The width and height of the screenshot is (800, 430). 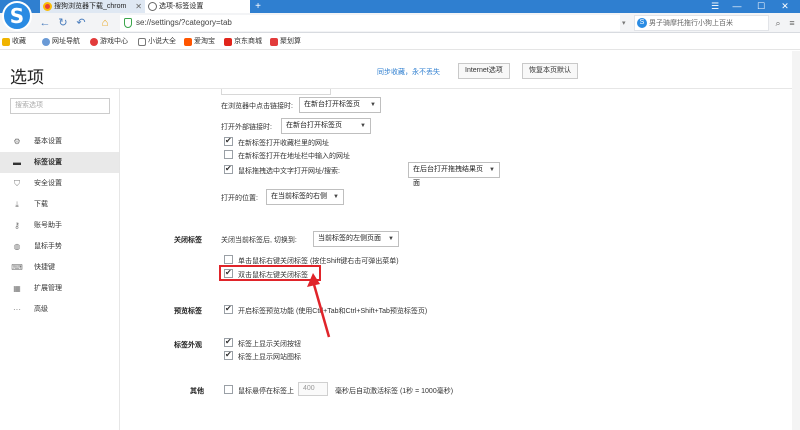 I want to click on sidebar-item-download: ⤓ 下载, so click(x=59, y=204).